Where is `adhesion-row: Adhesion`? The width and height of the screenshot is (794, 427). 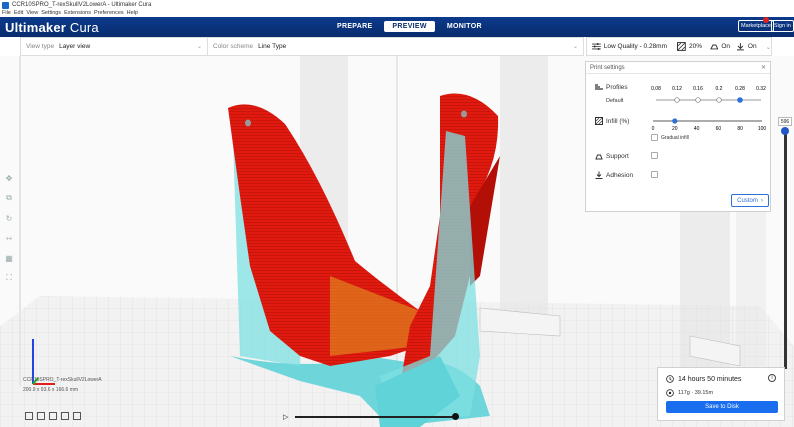 adhesion-row: Adhesion is located at coordinates (614, 175).